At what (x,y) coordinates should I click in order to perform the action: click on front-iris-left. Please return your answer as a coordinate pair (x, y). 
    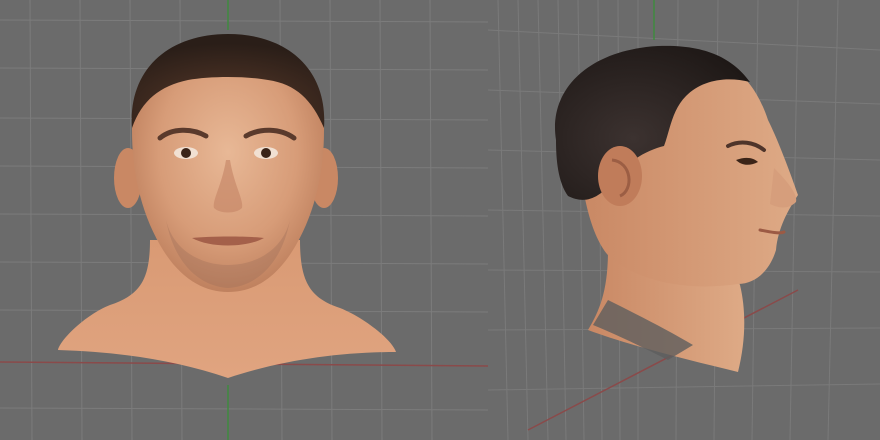
    Looking at the image, I should click on (186, 153).